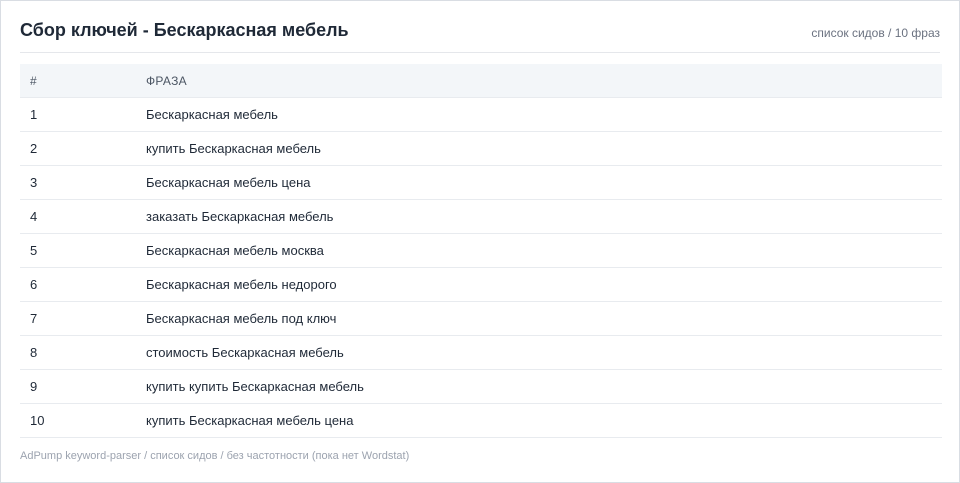 The image size is (960, 483). I want to click on page-title: Сбор ключей - Бескаркасная мебель, so click(184, 30).